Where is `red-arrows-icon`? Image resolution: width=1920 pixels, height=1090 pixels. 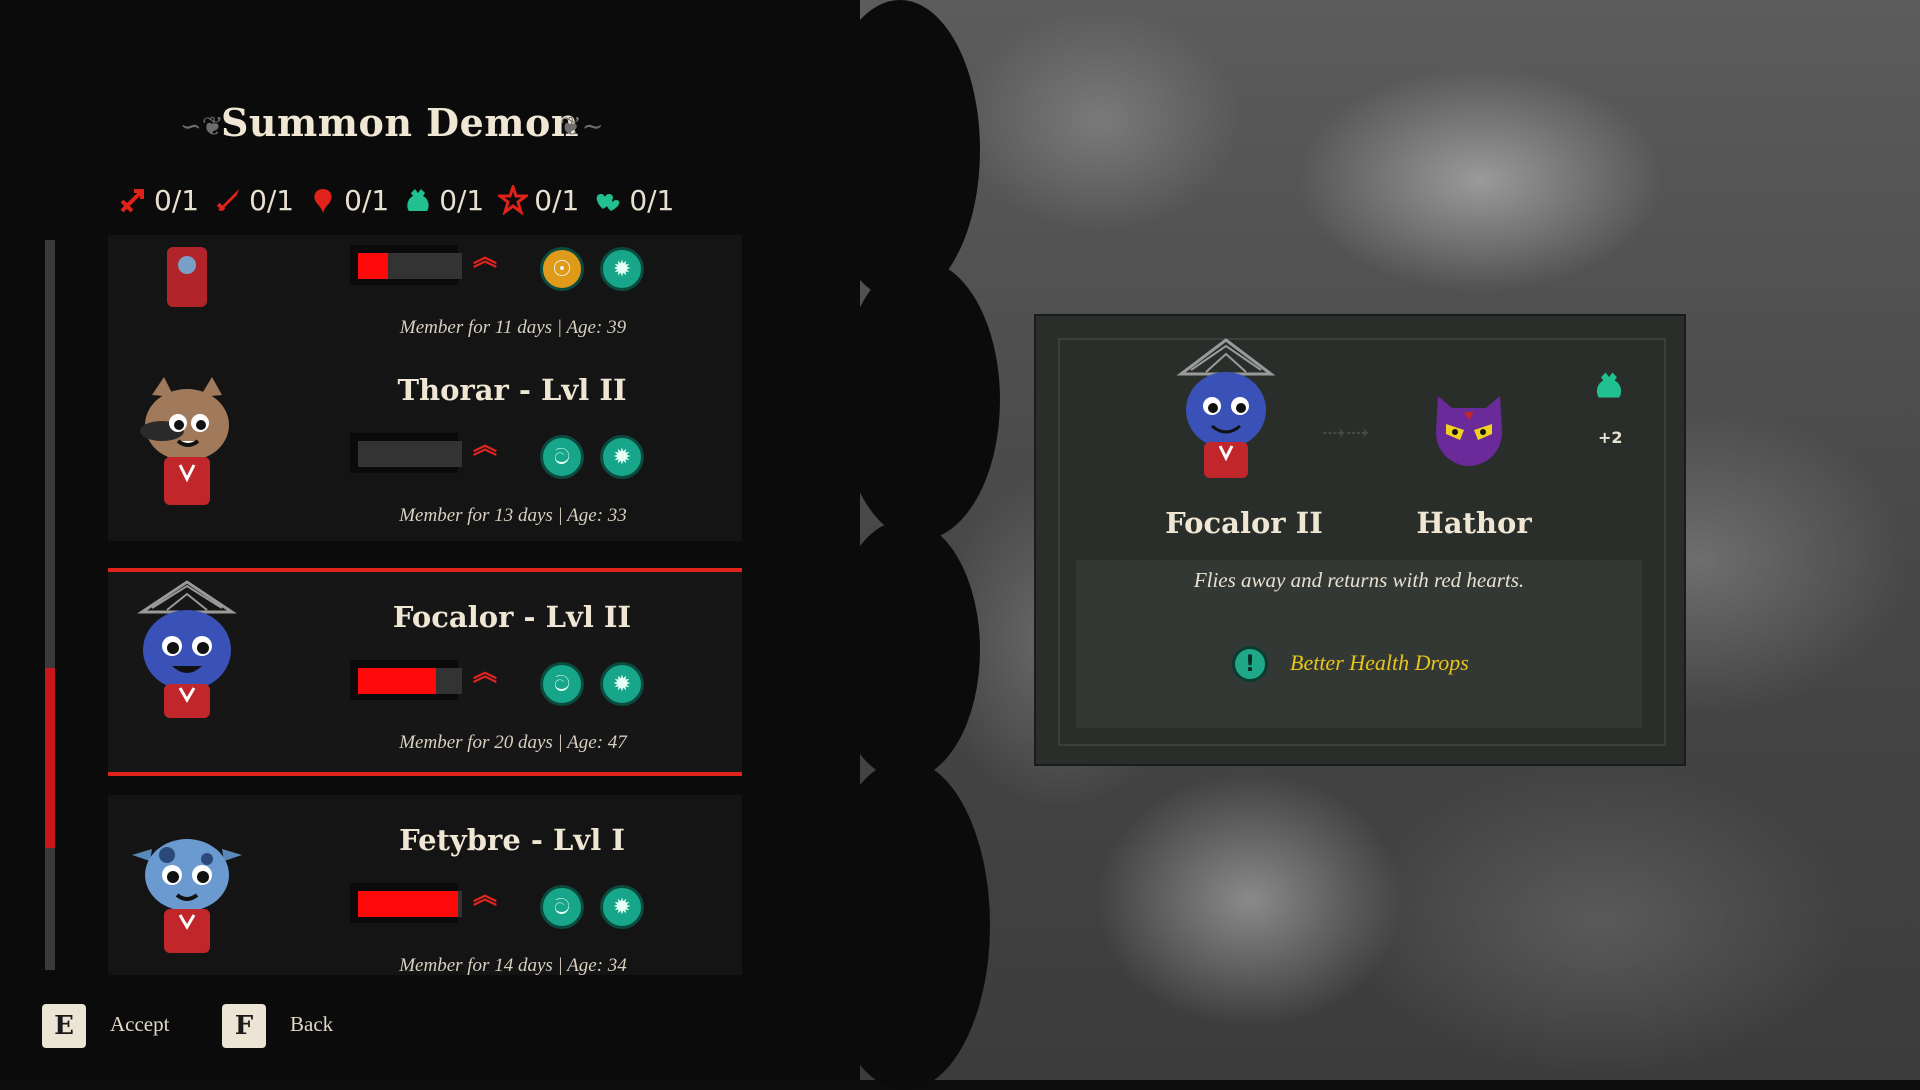
red-arrows-icon is located at coordinates (132, 201).